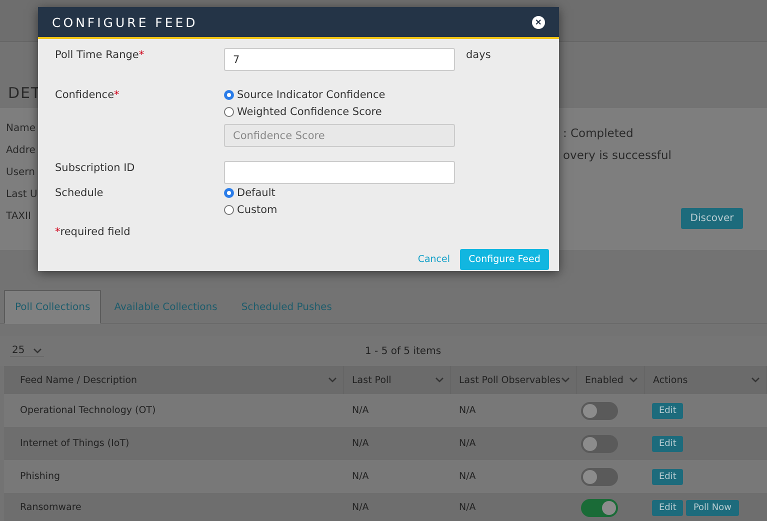 This screenshot has width=767, height=521. What do you see at coordinates (434, 259) in the screenshot?
I see `cancel-link: Cancel` at bounding box center [434, 259].